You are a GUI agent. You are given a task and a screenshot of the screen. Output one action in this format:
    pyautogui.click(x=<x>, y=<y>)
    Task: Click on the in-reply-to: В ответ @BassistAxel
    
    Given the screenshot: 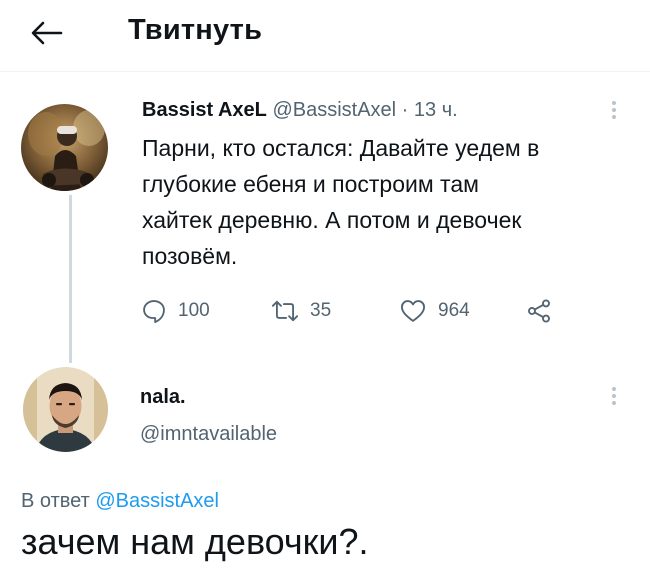 What is the action you would take?
    pyautogui.click(x=120, y=501)
    